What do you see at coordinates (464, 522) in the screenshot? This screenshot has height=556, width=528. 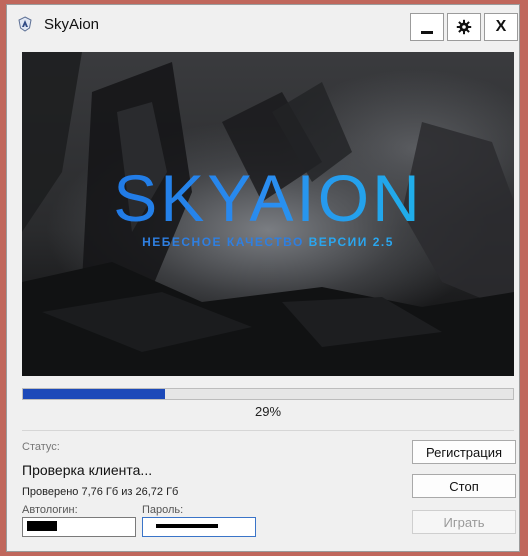 I see `play-button: Играть` at bounding box center [464, 522].